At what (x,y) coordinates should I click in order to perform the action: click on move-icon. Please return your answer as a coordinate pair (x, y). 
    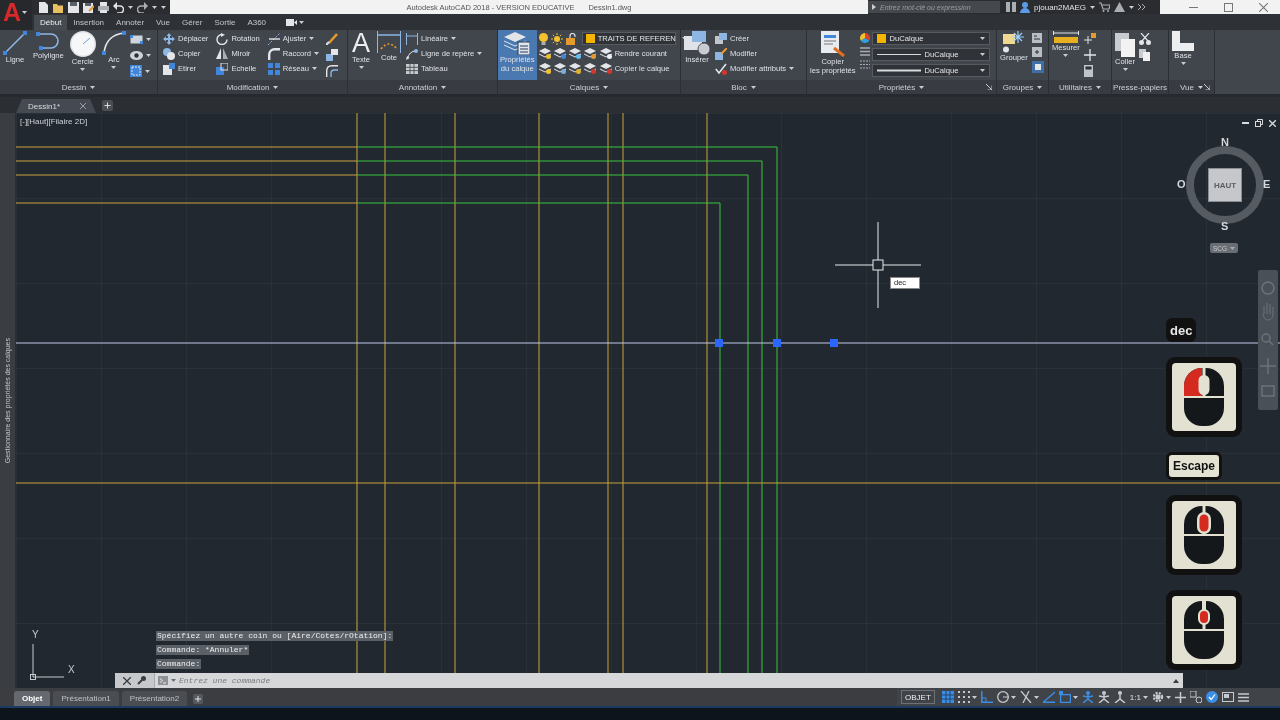
    Looking at the image, I should click on (169, 38).